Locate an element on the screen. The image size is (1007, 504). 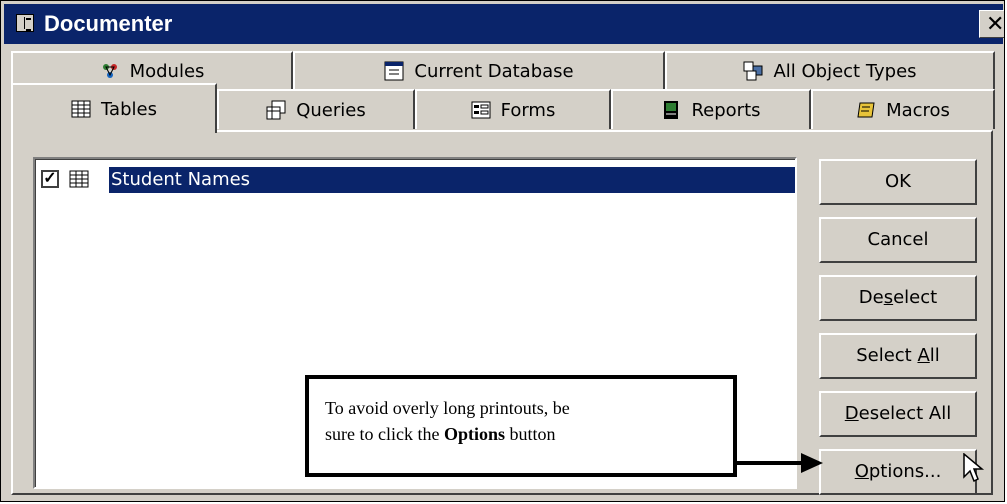
options-accel: O is located at coordinates (861, 471).